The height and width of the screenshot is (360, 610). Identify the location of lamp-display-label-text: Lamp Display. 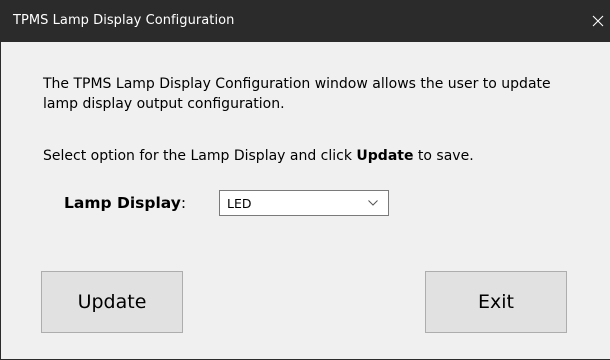
(122, 203).